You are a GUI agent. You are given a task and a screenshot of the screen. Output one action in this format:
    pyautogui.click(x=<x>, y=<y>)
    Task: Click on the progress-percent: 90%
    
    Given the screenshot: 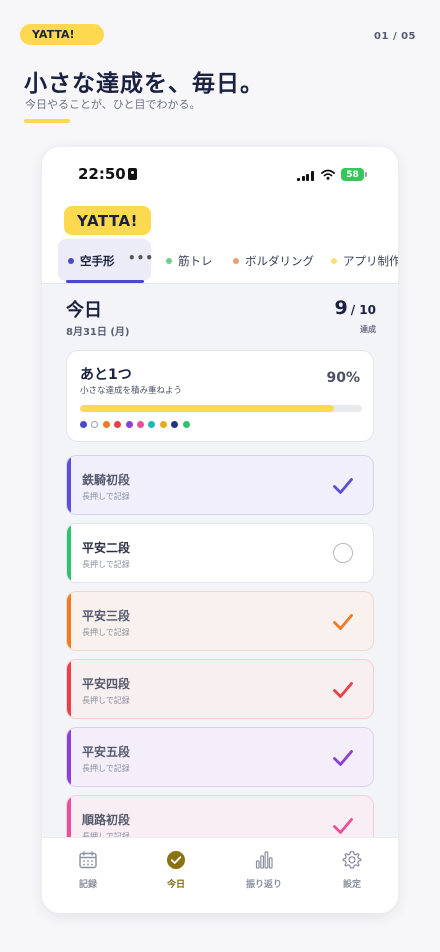 What is the action you would take?
    pyautogui.click(x=343, y=378)
    